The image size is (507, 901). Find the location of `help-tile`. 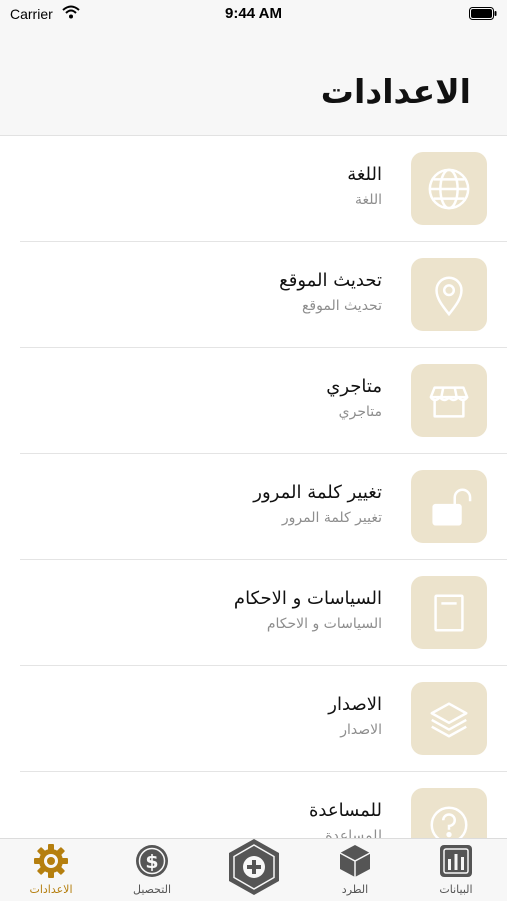

help-tile is located at coordinates (449, 813).